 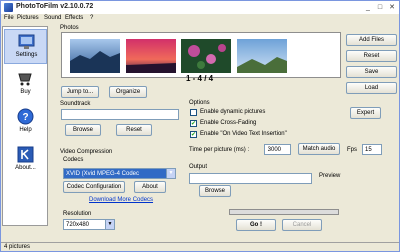 What do you see at coordinates (55, 6) in the screenshot?
I see `window-title: PhotoToFilm v2.10.0.72` at bounding box center [55, 6].